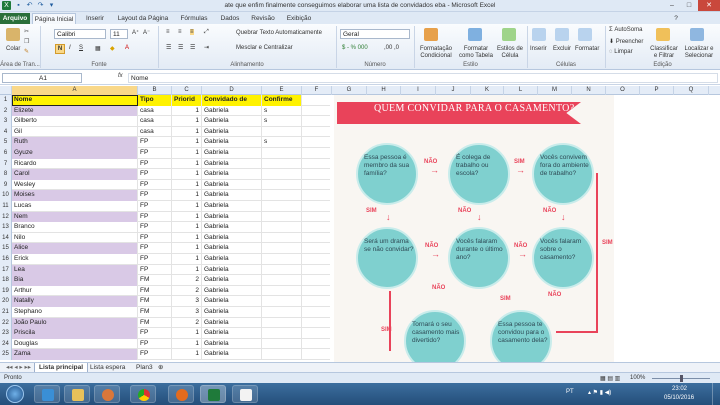 This screenshot has width=720, height=405. I want to click on align-middle-icon: ≡, so click(180, 32).